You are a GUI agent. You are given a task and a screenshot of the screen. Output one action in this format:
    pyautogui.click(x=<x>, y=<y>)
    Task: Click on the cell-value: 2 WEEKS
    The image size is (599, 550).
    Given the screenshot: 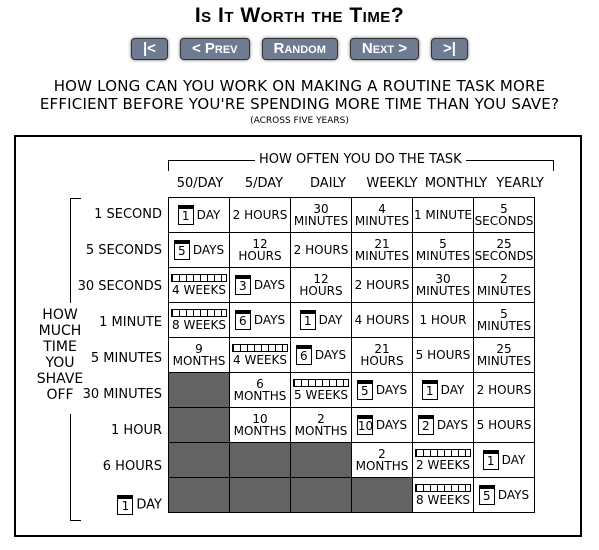 What is the action you would take?
    pyautogui.click(x=443, y=464)
    